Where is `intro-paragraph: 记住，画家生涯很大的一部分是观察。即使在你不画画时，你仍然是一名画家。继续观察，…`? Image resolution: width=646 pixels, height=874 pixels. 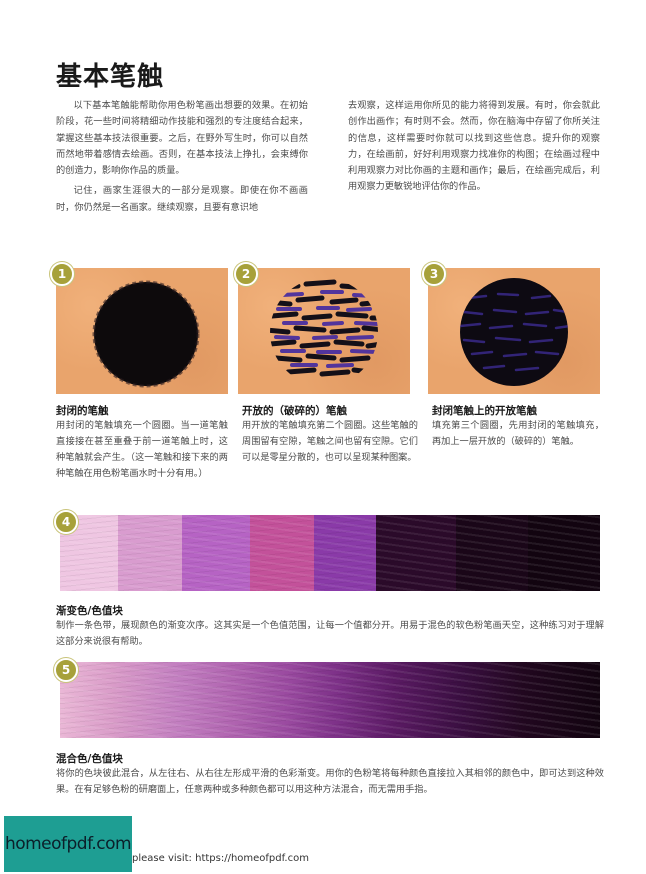
intro-paragraph: 记住，画家生涯很大的一部分是观察。即使在你不画画时，你仍然是一名画家。继续观察，… is located at coordinates (182, 199).